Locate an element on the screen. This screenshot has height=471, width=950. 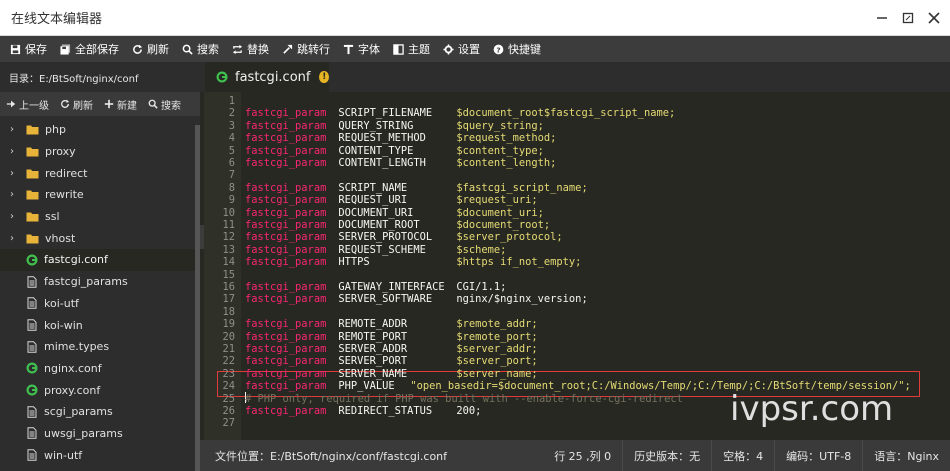
tree-file: win-utf is located at coordinates (97, 455).